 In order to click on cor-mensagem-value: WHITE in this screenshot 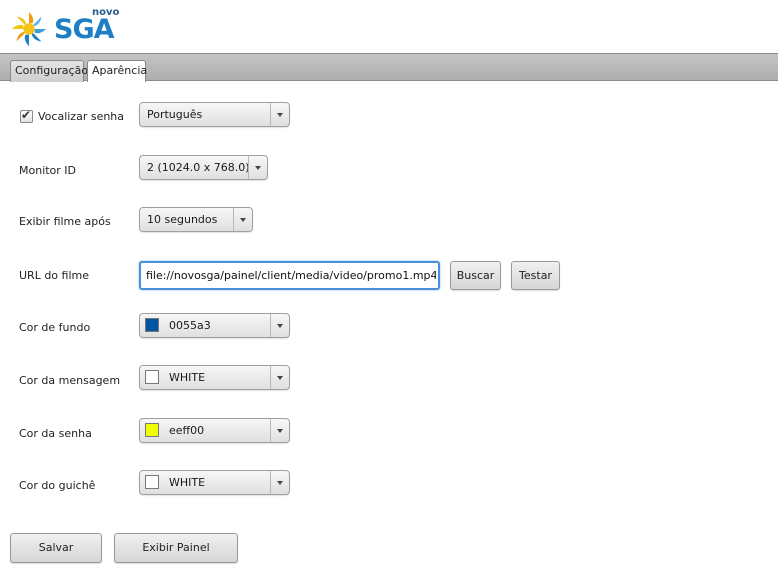, I will do `click(187, 377)`.